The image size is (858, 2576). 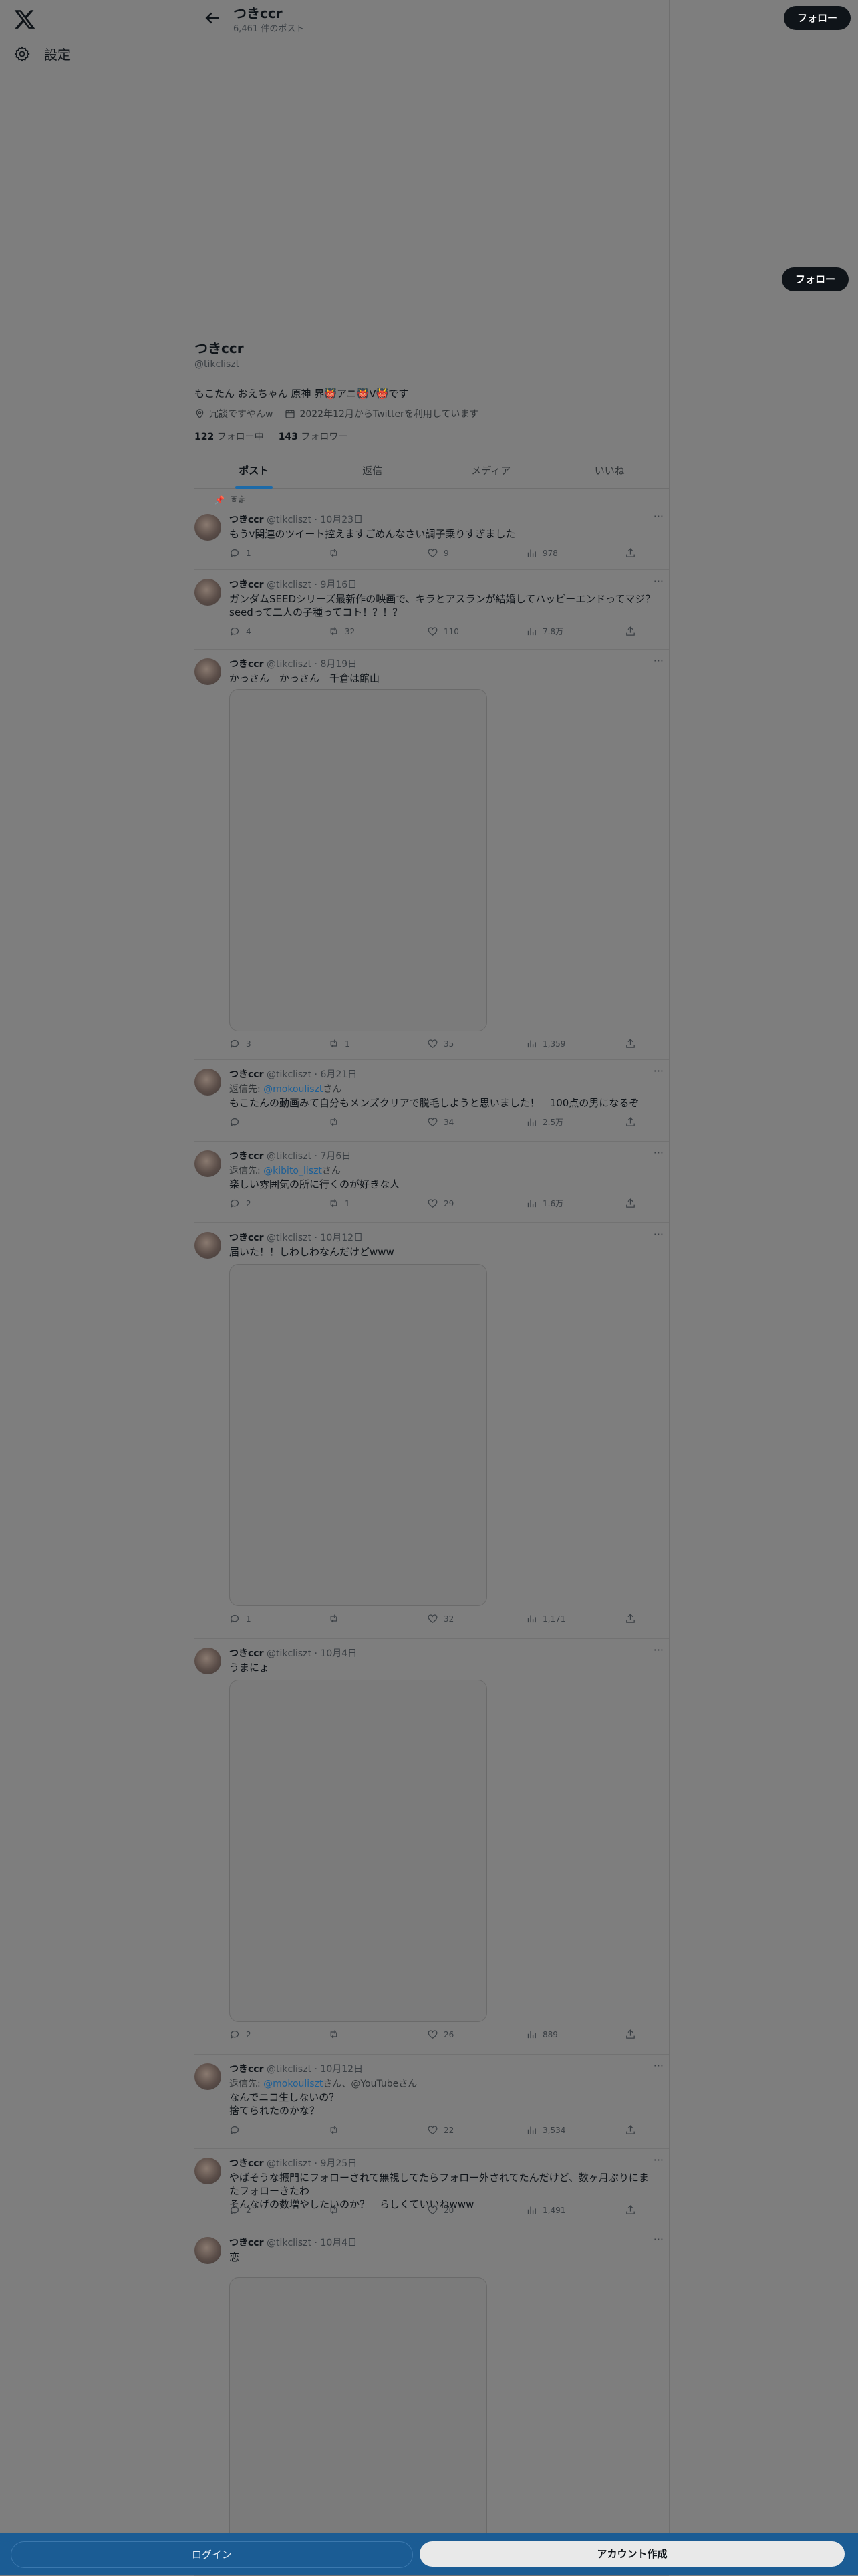 What do you see at coordinates (491, 472) in the screenshot?
I see `tab-media: メディア` at bounding box center [491, 472].